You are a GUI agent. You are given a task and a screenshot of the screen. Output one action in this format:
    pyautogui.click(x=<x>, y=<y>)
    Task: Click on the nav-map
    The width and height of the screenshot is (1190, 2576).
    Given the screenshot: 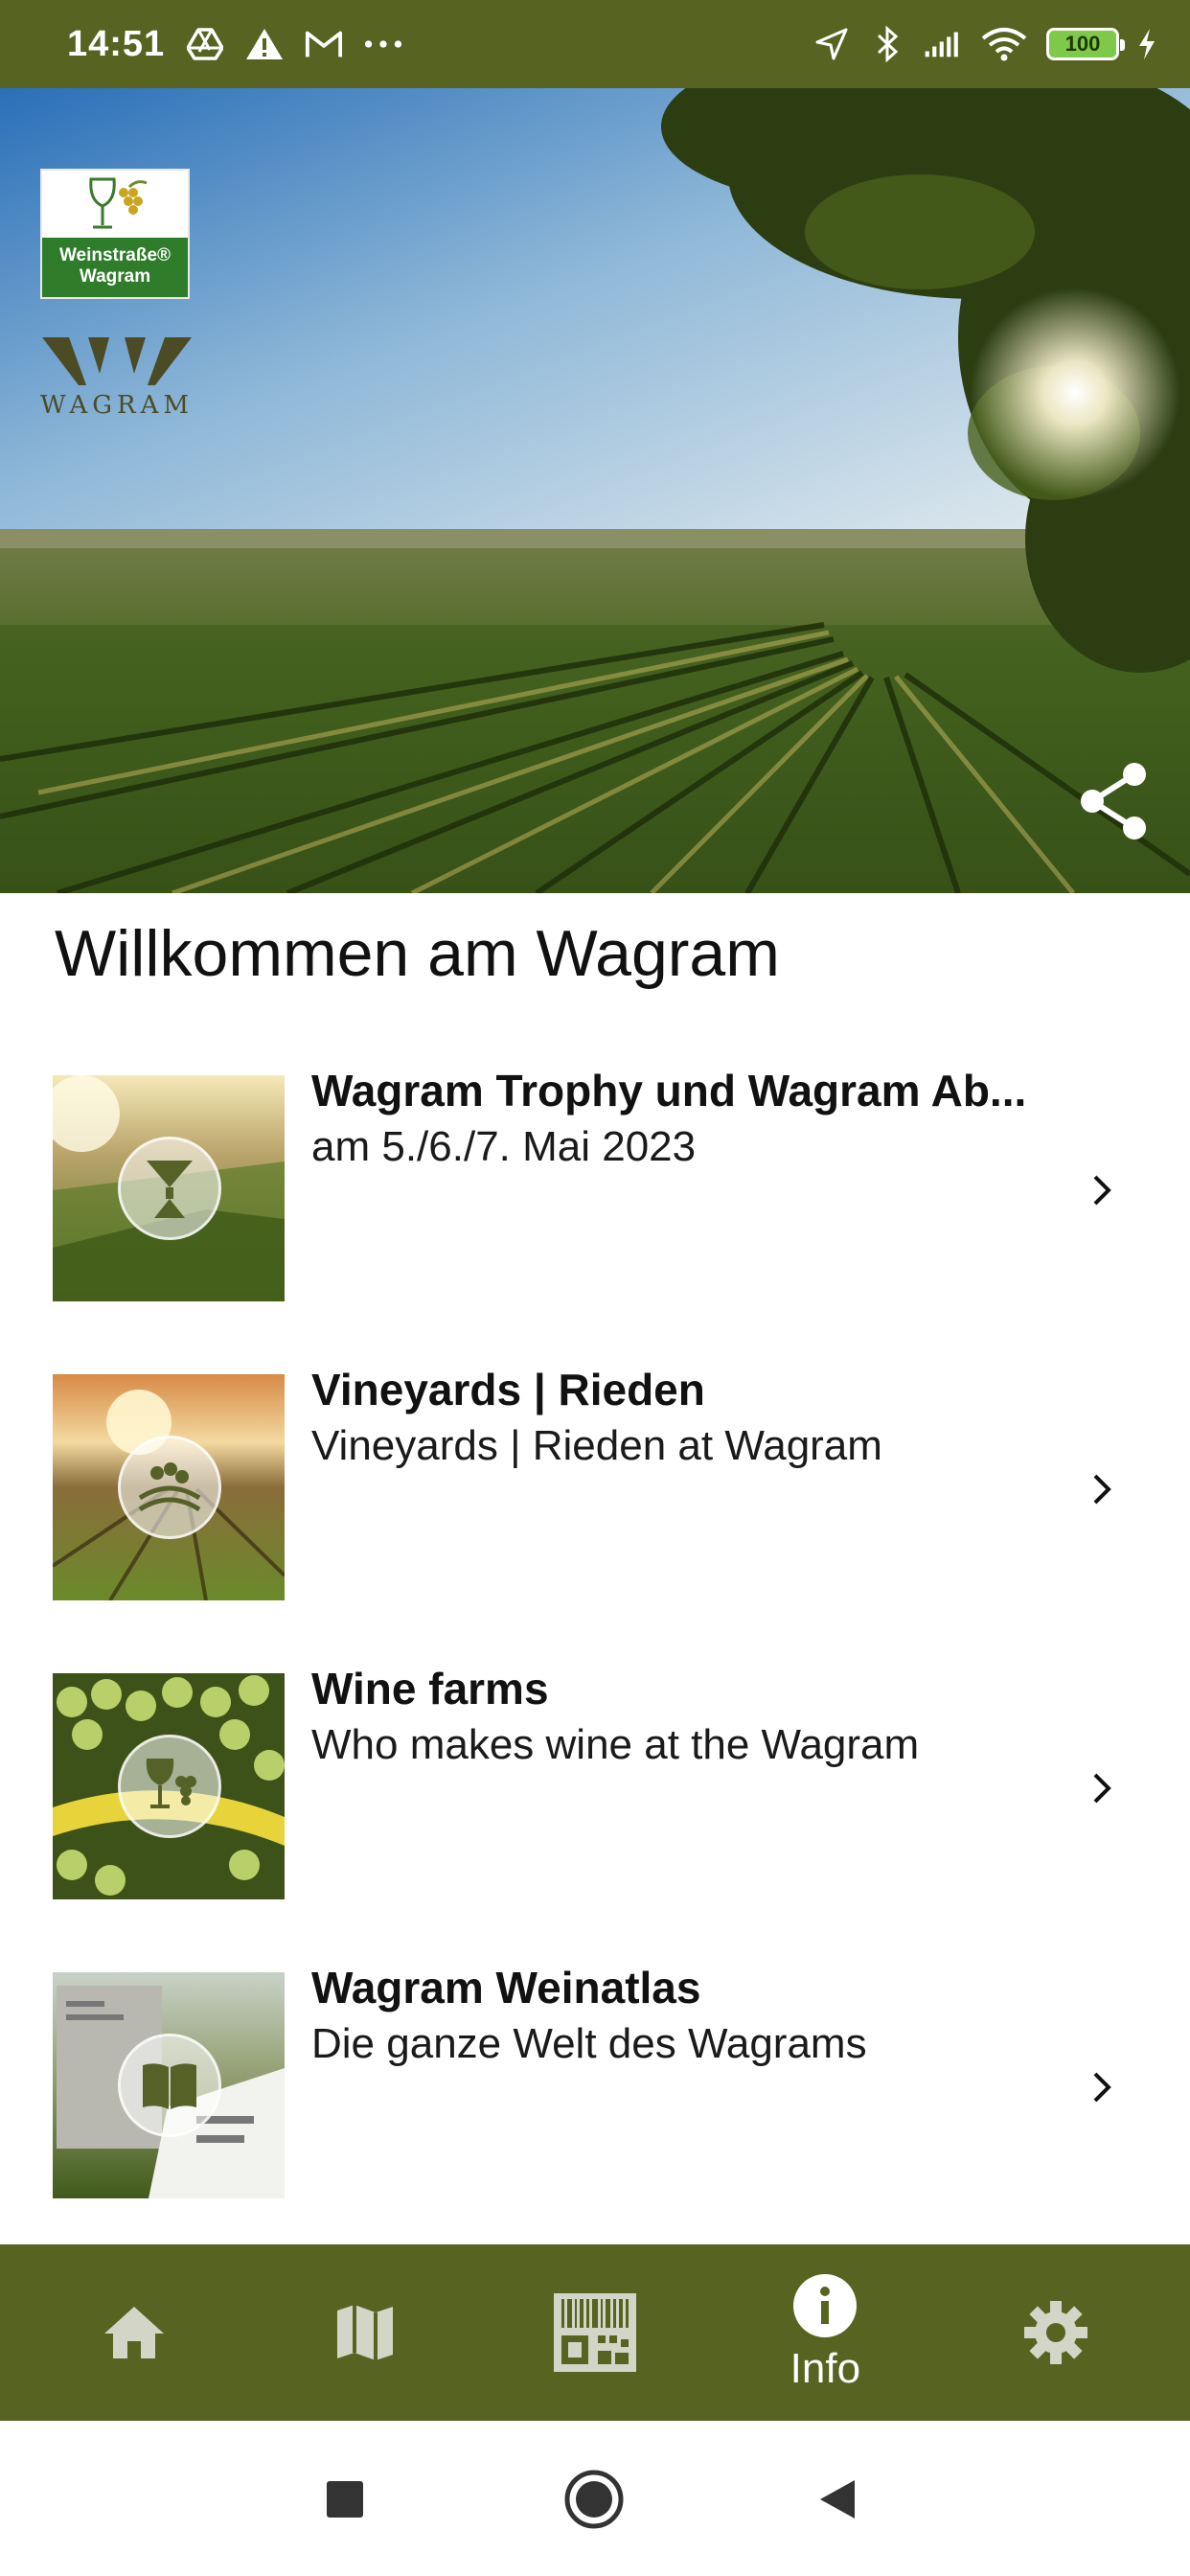 What is the action you would take?
    pyautogui.click(x=365, y=2332)
    